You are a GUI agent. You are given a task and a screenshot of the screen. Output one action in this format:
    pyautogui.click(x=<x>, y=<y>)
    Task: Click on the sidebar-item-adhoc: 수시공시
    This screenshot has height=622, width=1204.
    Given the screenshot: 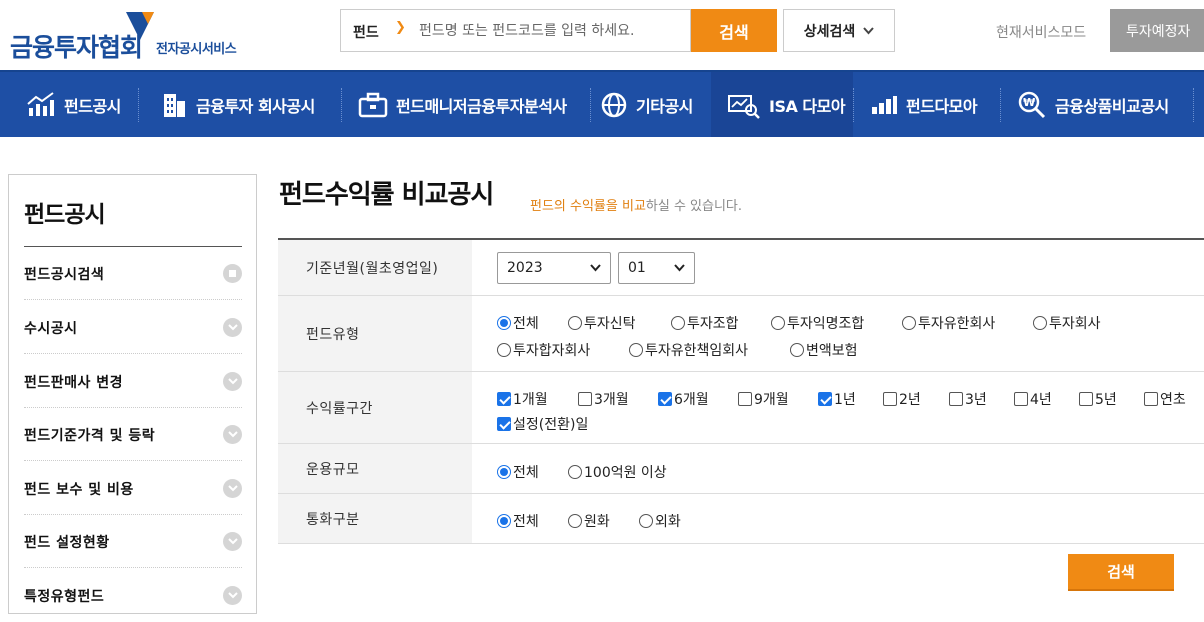 What is the action you would take?
    pyautogui.click(x=133, y=327)
    